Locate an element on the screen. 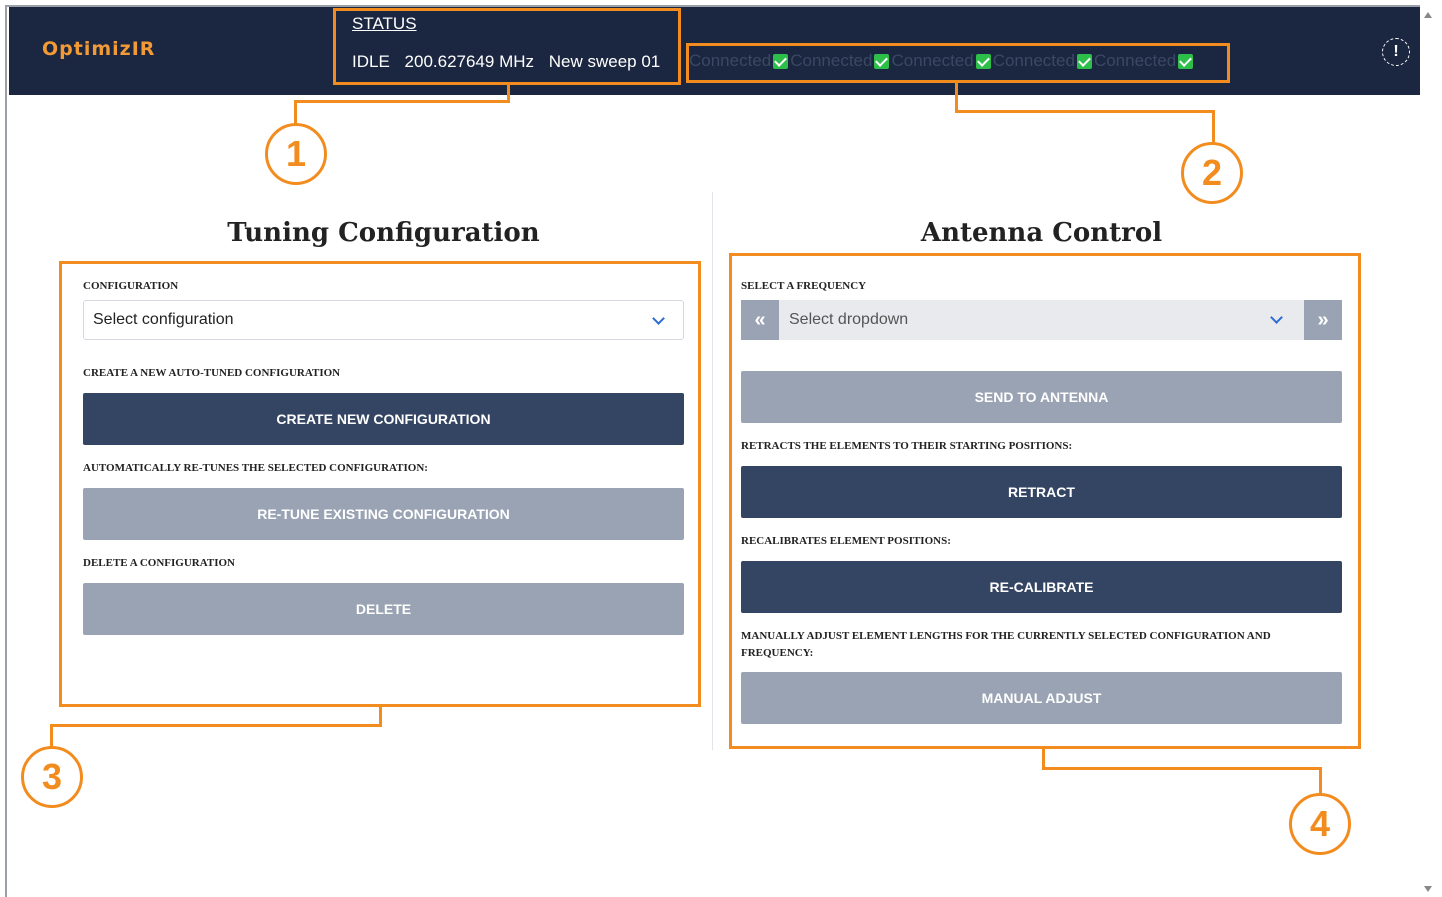  callout-badge-1: 1 is located at coordinates (296, 154).